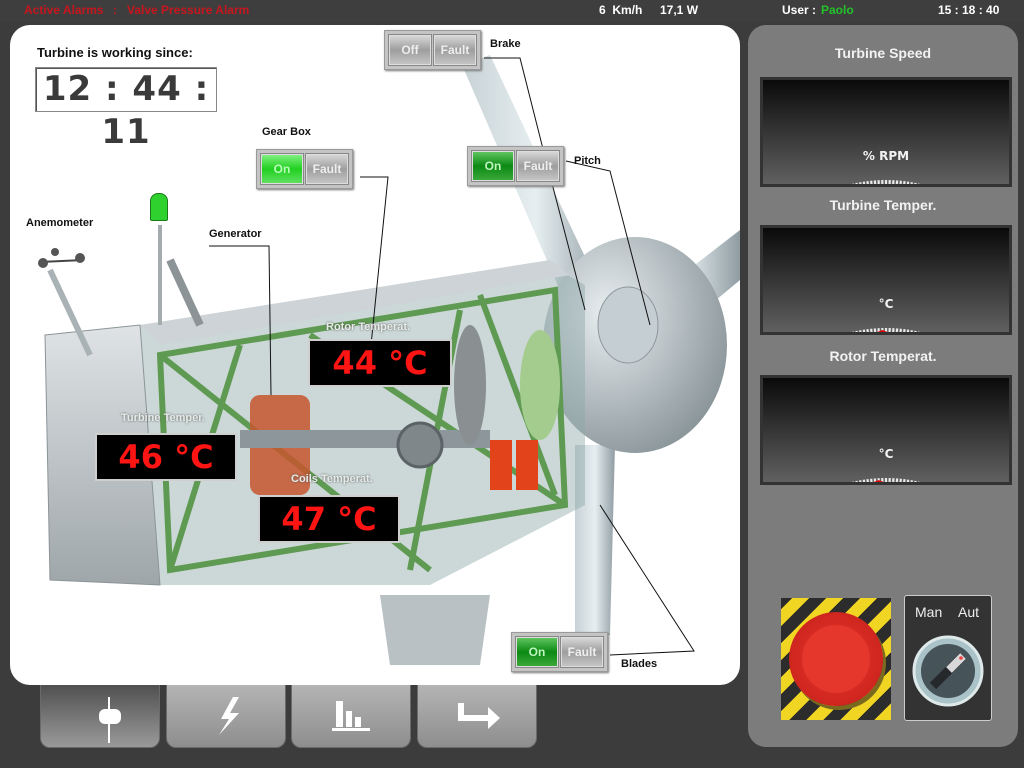 Image resolution: width=1024 pixels, height=768 pixels. What do you see at coordinates (582, 652) in the screenshot?
I see `blades-fault-button: Fault` at bounding box center [582, 652].